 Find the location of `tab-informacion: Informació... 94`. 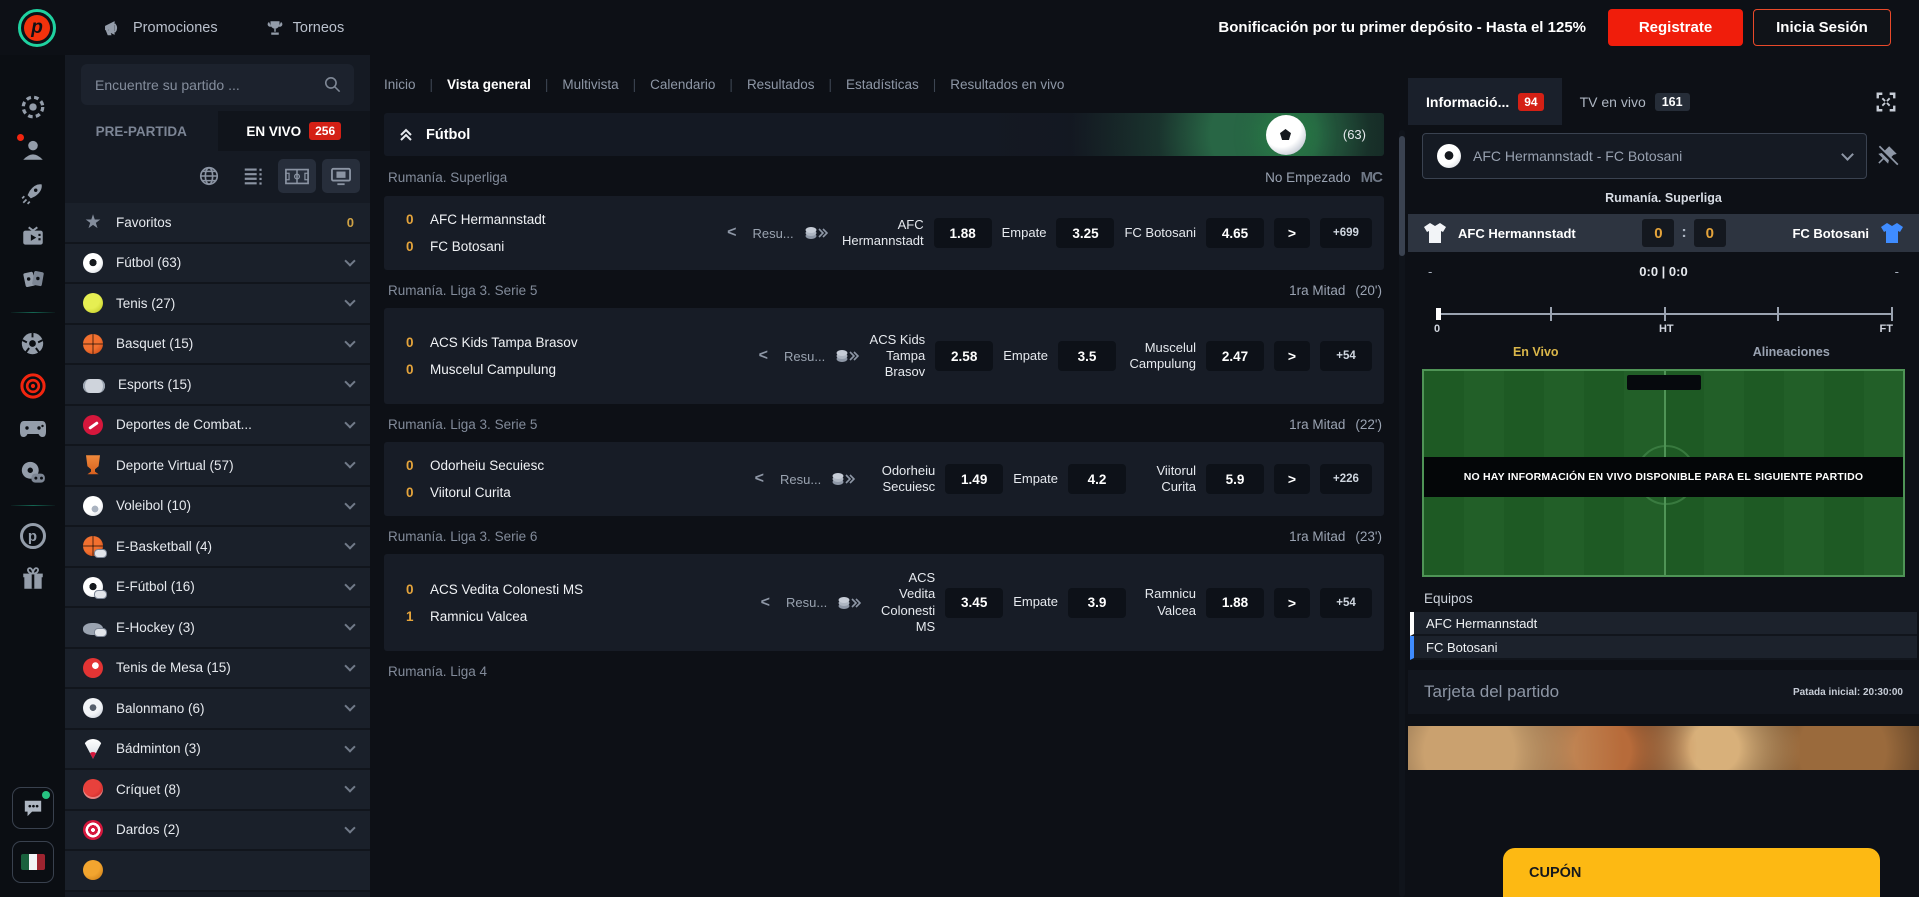

tab-informacion: Informació... 94 is located at coordinates (1485, 101).